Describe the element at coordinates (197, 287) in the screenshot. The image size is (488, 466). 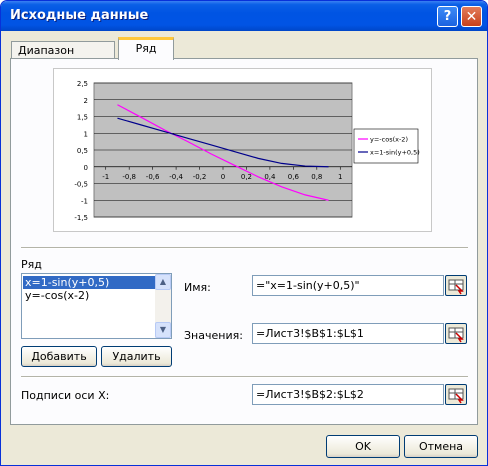
I see `name-label: Имя:` at that location.